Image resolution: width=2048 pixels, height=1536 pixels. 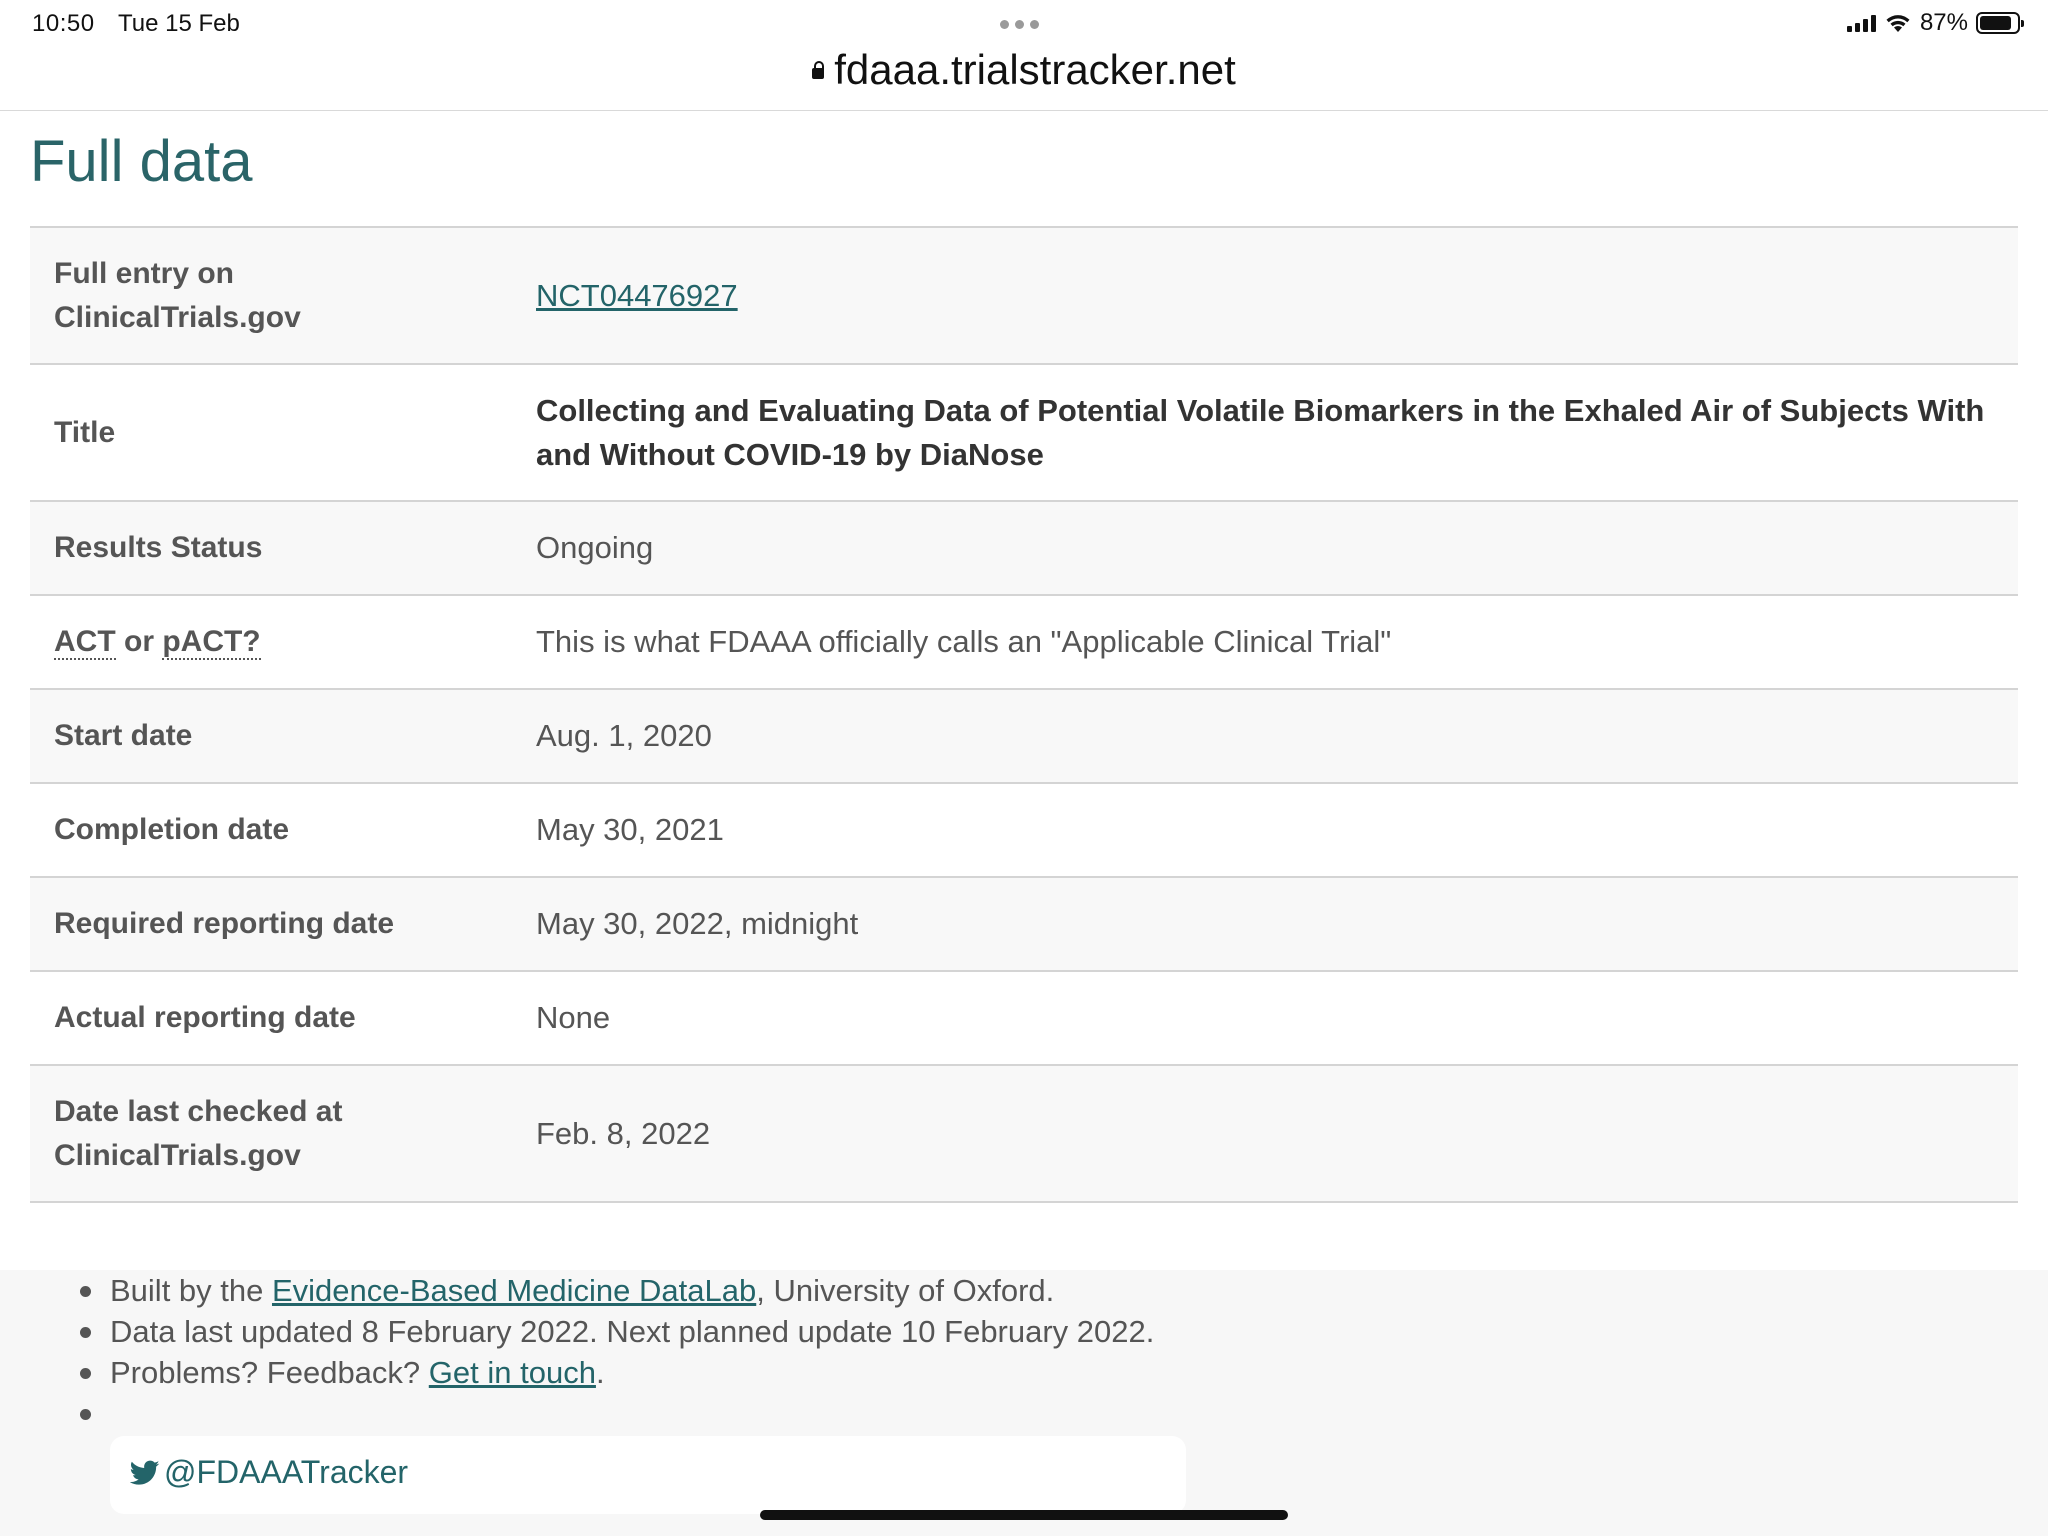 What do you see at coordinates (211, 642) in the screenshot?
I see `pact-abbreviation: pACT?` at bounding box center [211, 642].